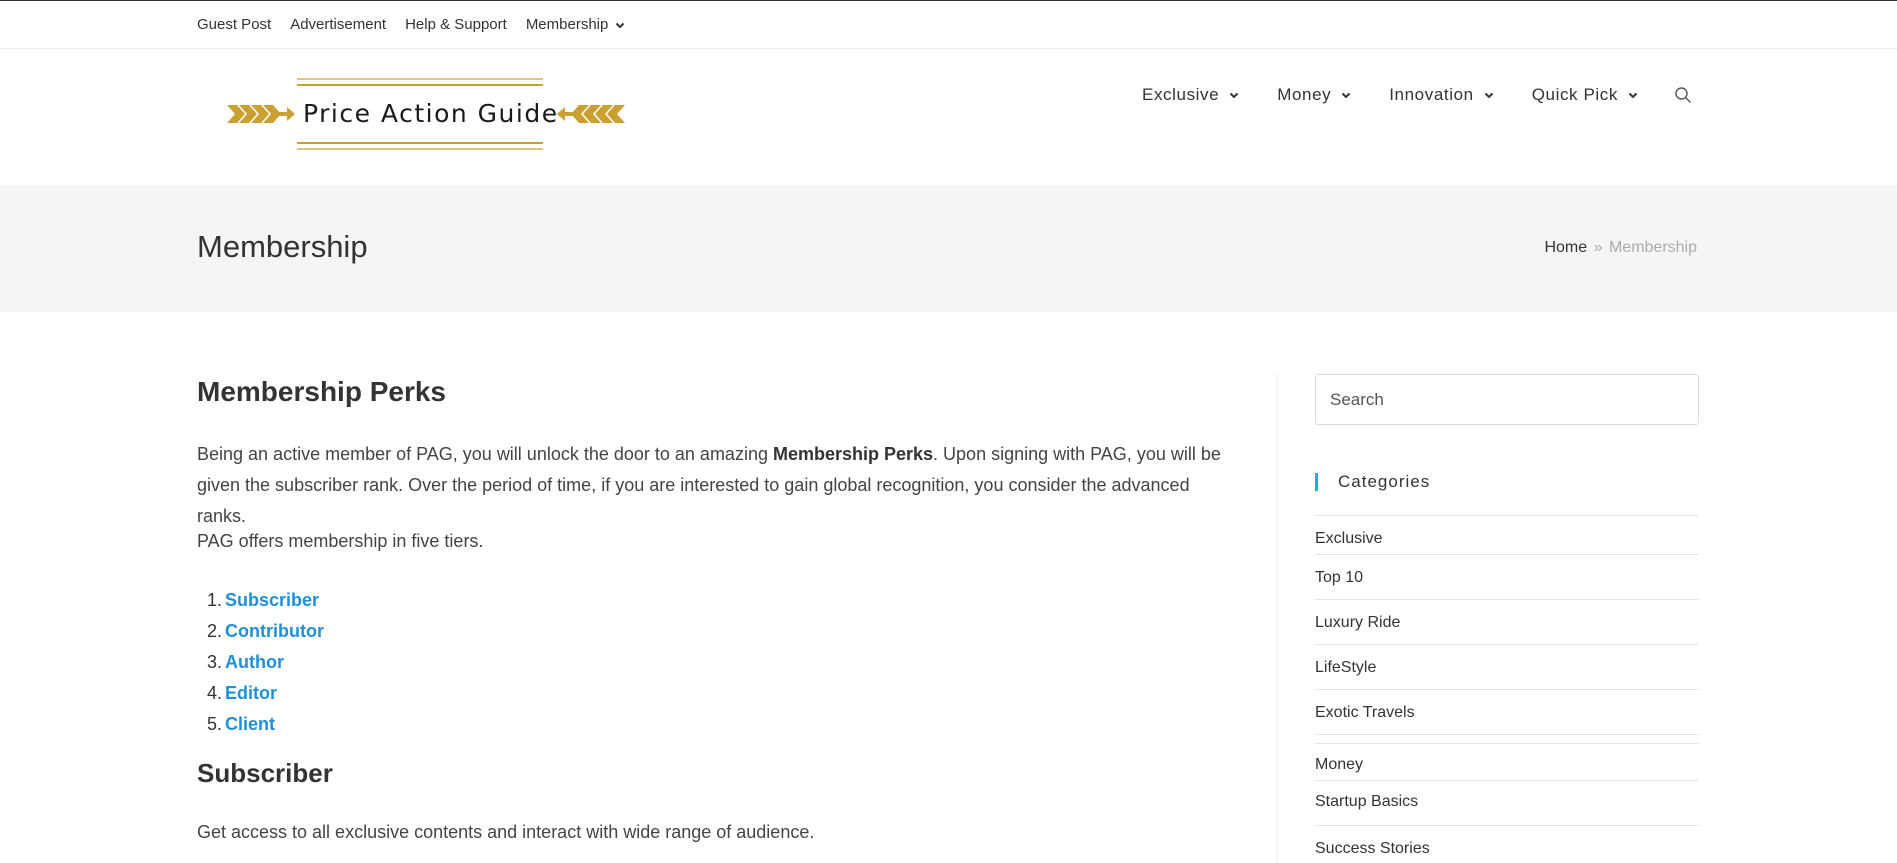  I want to click on topbar-link-label: Advertisement, so click(338, 24).